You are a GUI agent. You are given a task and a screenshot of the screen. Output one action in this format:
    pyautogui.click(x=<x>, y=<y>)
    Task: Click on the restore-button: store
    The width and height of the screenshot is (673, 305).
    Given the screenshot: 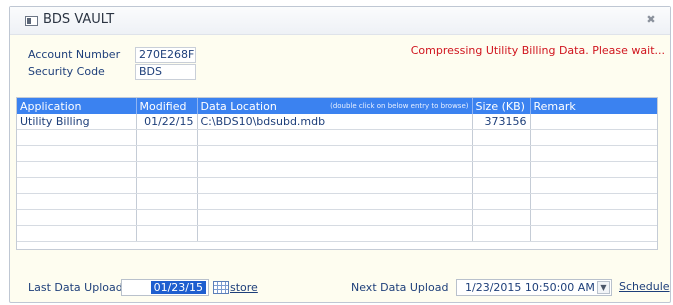 What is the action you would take?
    pyautogui.click(x=235, y=287)
    